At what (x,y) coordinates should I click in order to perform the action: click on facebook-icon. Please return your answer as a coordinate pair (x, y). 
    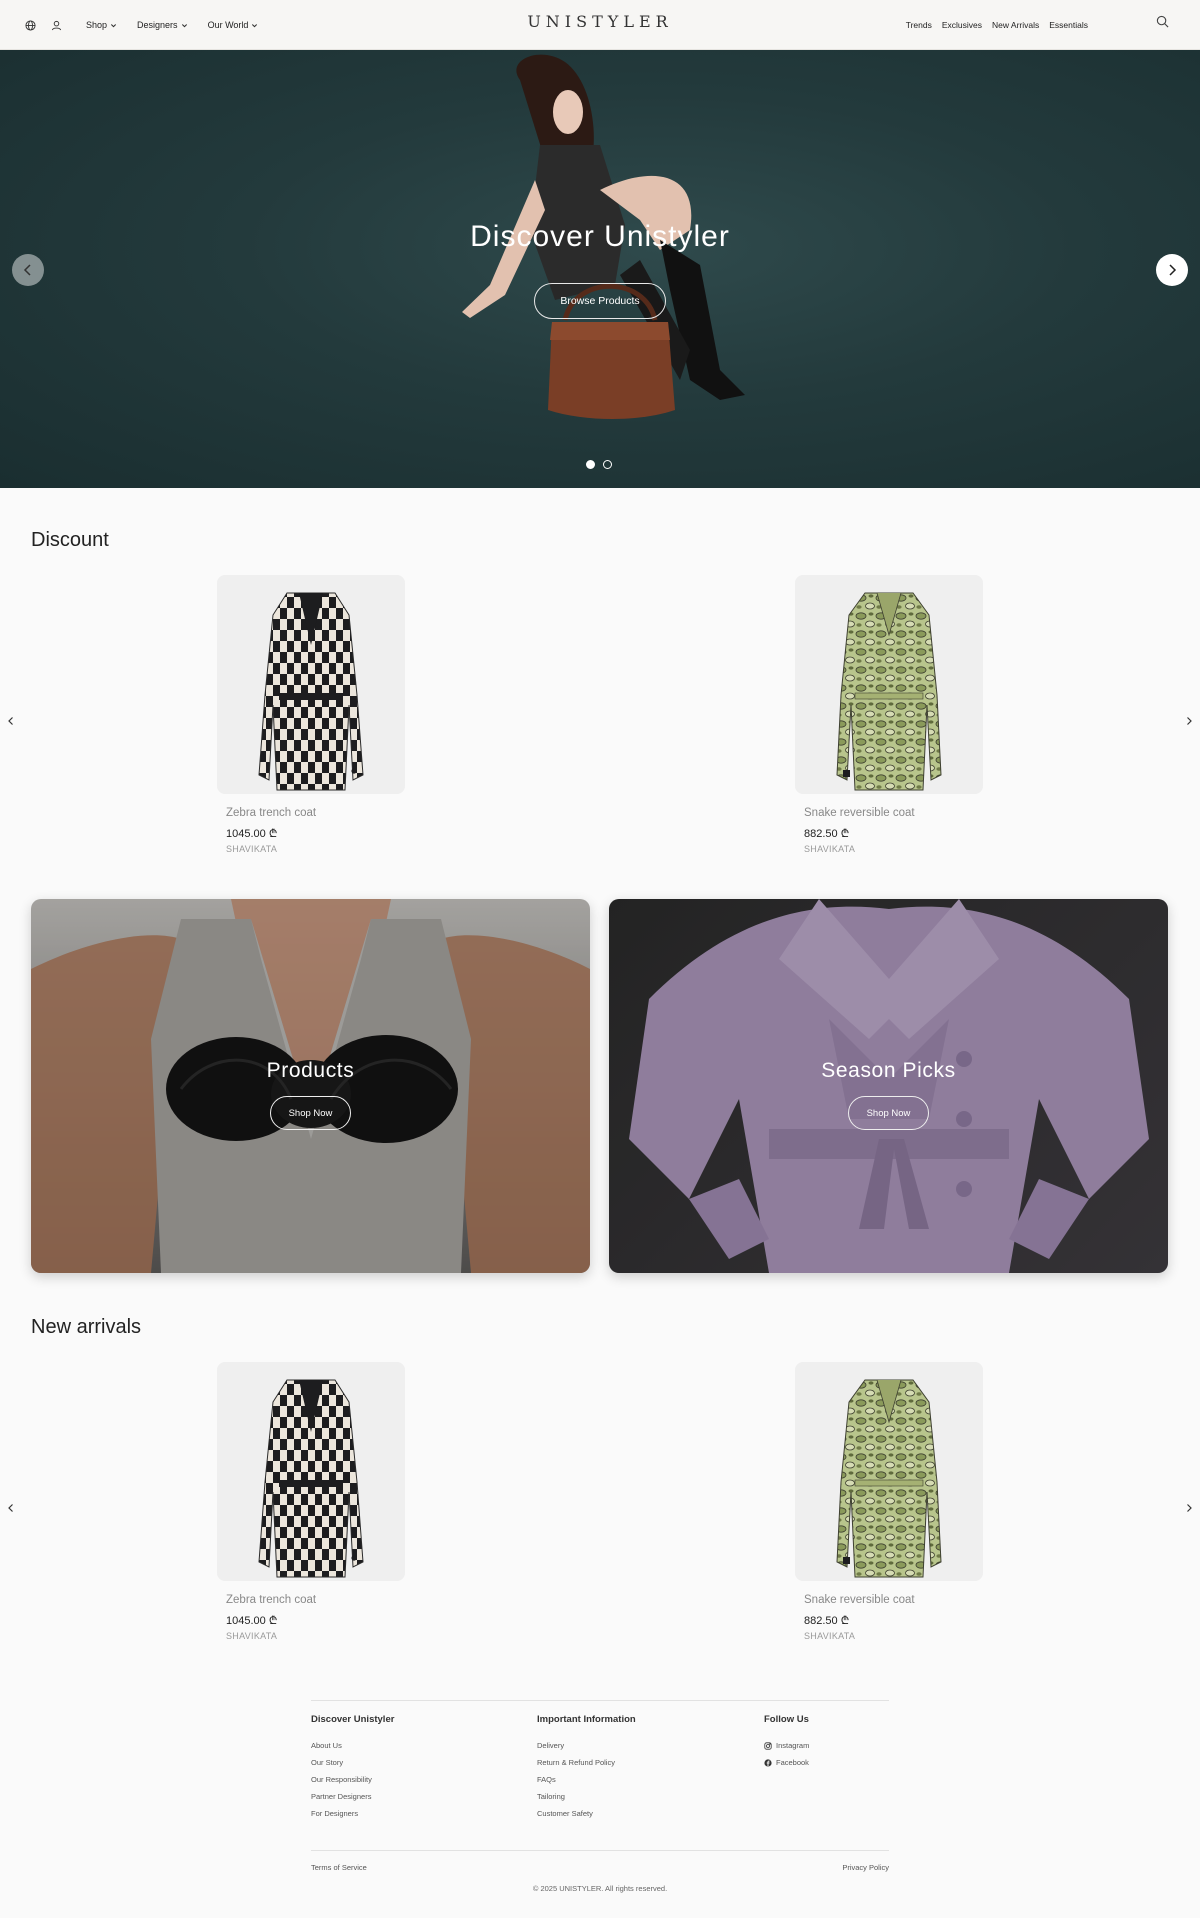
    Looking at the image, I should click on (768, 1762).